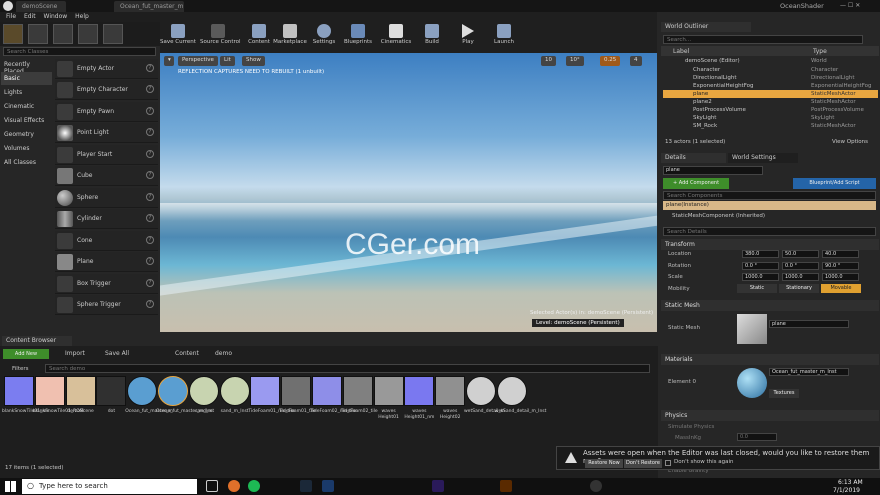 The image size is (880, 495). Describe the element at coordinates (834, 183) in the screenshot. I see `blueprint-add-script-button: Blueprint/Add Script` at that location.